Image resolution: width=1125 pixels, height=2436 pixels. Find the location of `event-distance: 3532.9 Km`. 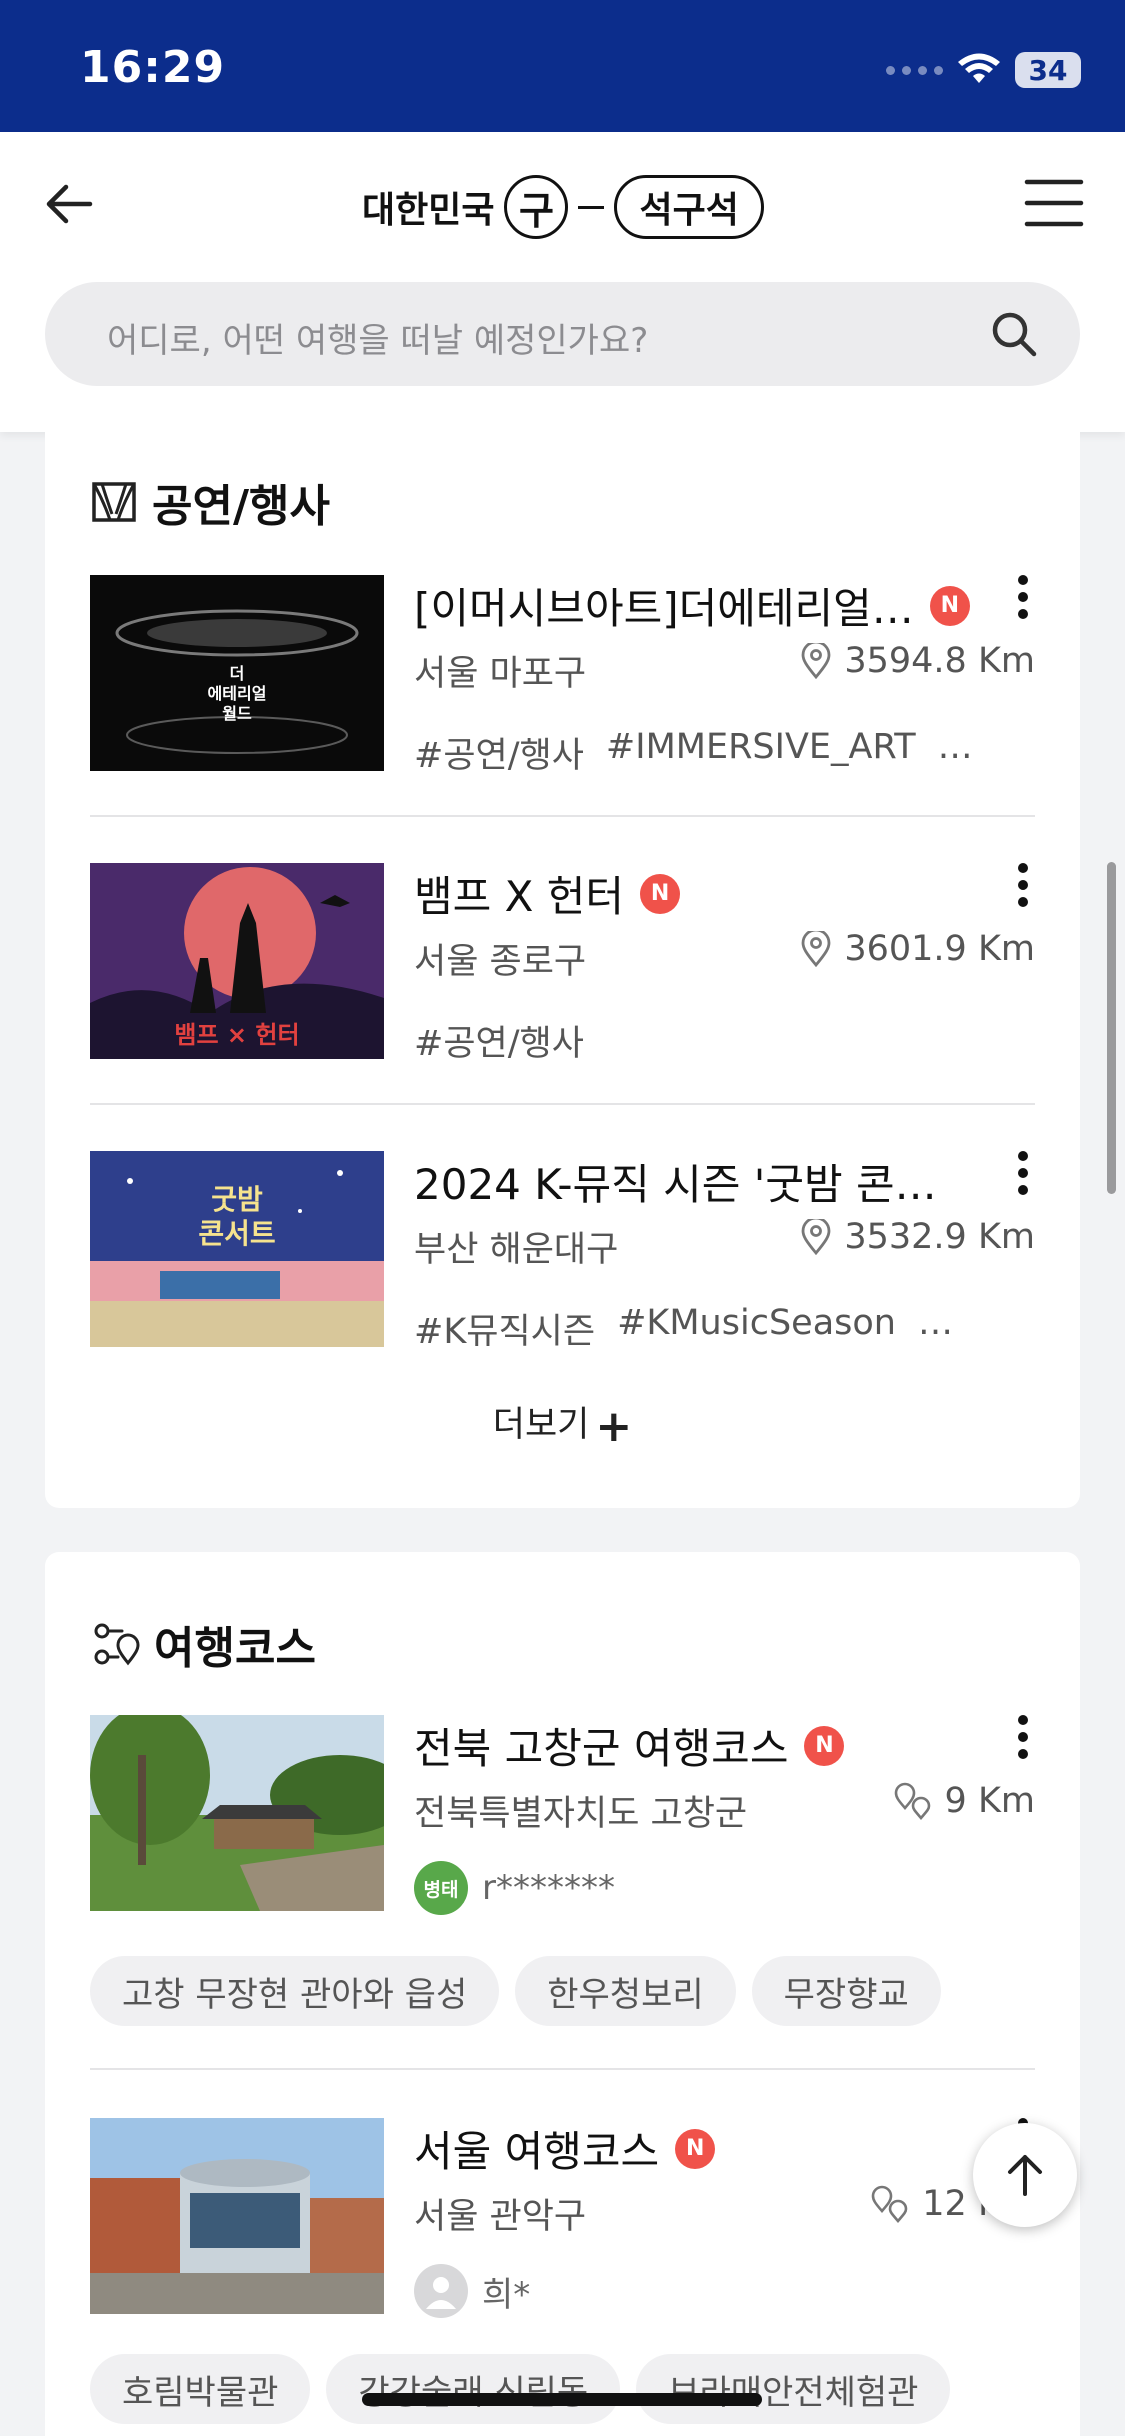

event-distance: 3532.9 Km is located at coordinates (917, 1237).